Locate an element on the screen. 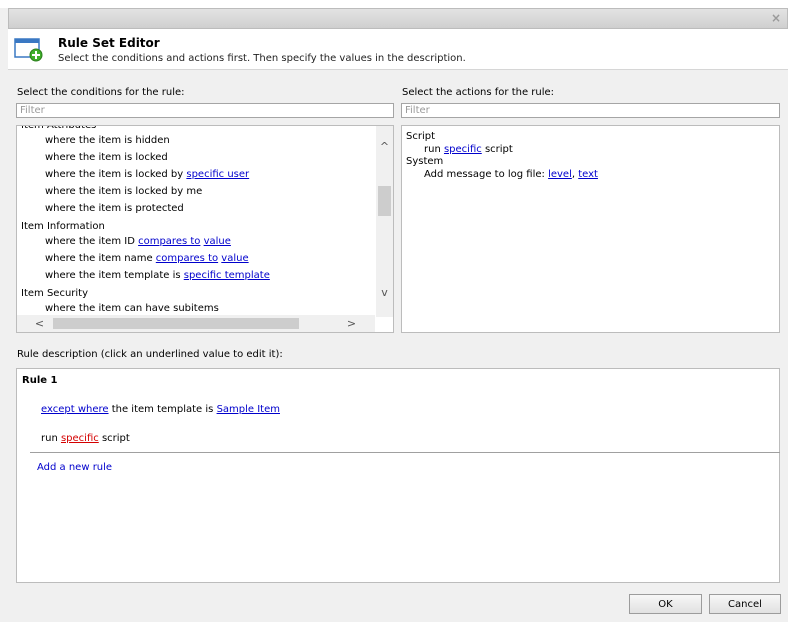 Image resolution: width=788 pixels, height=622 pixels. condition-item: where the item ID compares to value is located at coordinates (196, 241).